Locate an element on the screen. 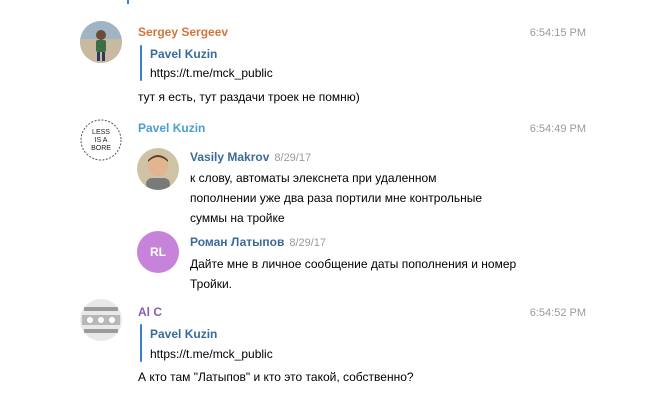  message-text: тут я есть, тут раздачи троек не помню) is located at coordinates (249, 97).